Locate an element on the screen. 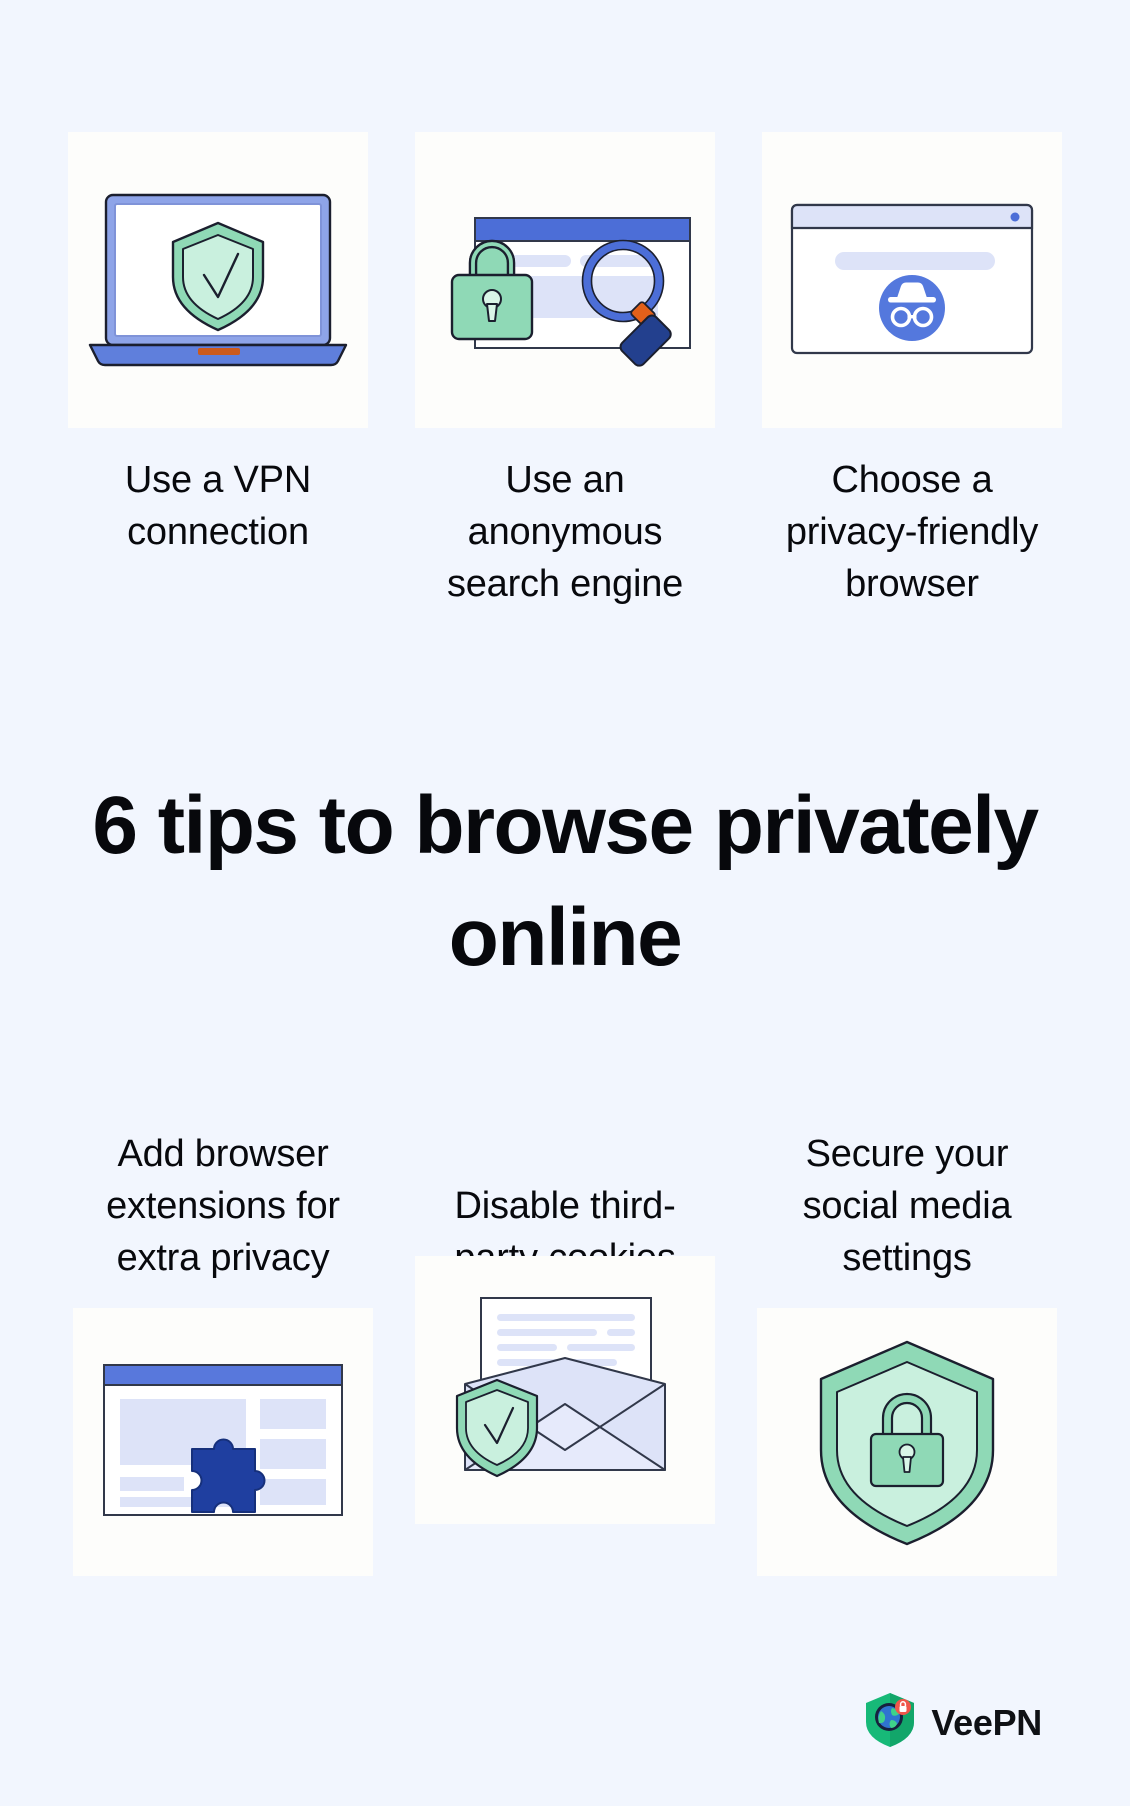 The image size is (1130, 1806). tip-card-privacy-browser: Choose a privacy-friendly browser is located at coordinates (912, 371).